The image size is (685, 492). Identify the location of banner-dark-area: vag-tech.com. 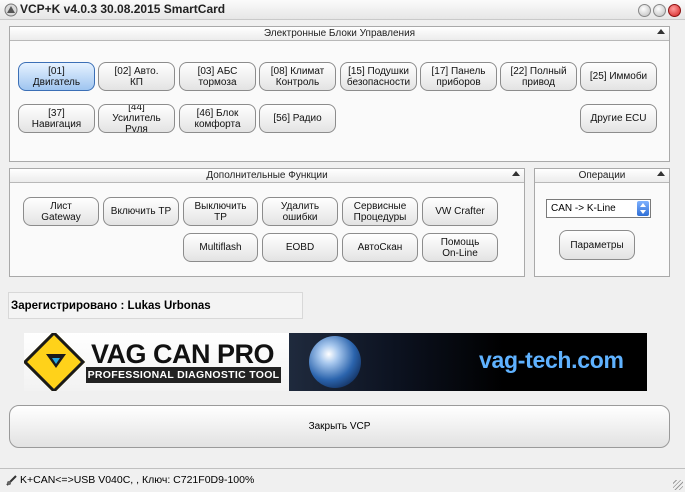
(468, 362).